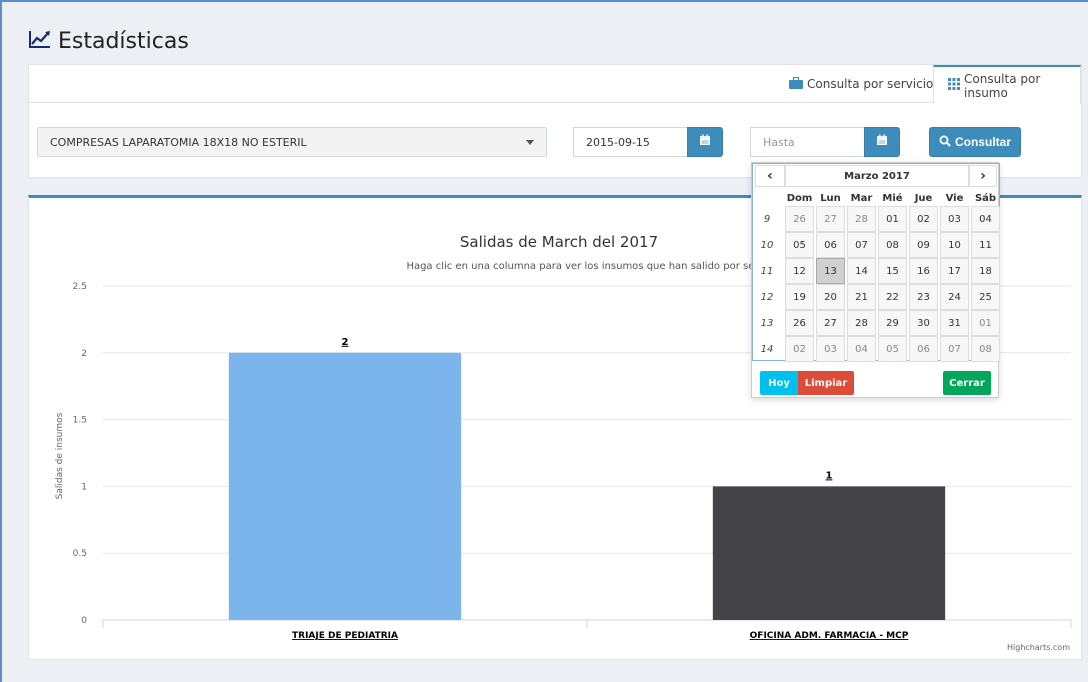 This screenshot has height=682, width=1088. I want to click on hasta-calendar-button, so click(882, 142).